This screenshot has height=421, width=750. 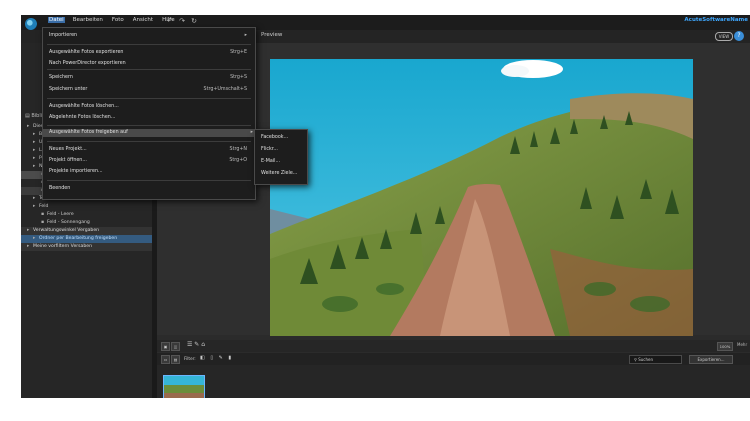 I want to click on preview-tab: Preview, so click(x=271, y=35).